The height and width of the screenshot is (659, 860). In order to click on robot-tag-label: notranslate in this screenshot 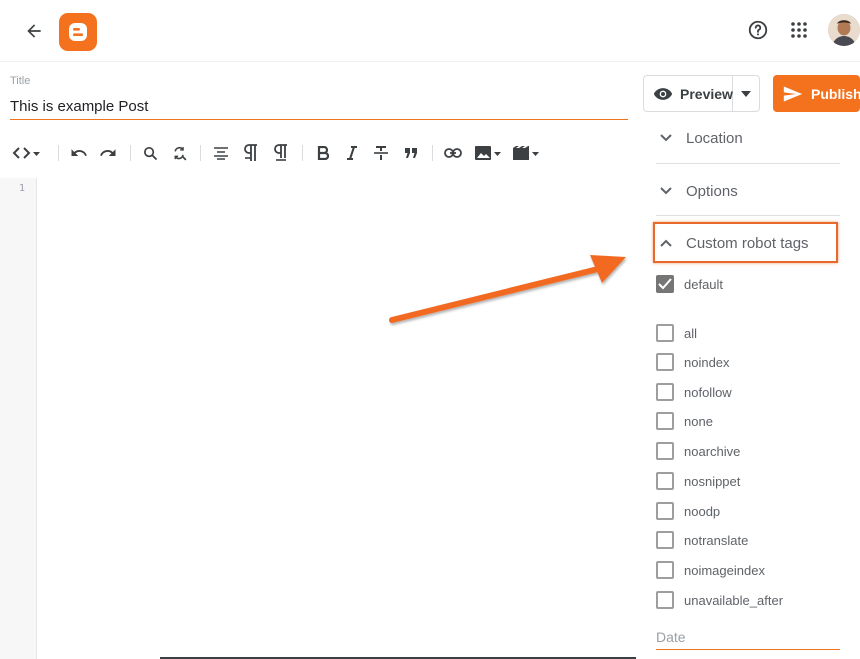, I will do `click(716, 540)`.